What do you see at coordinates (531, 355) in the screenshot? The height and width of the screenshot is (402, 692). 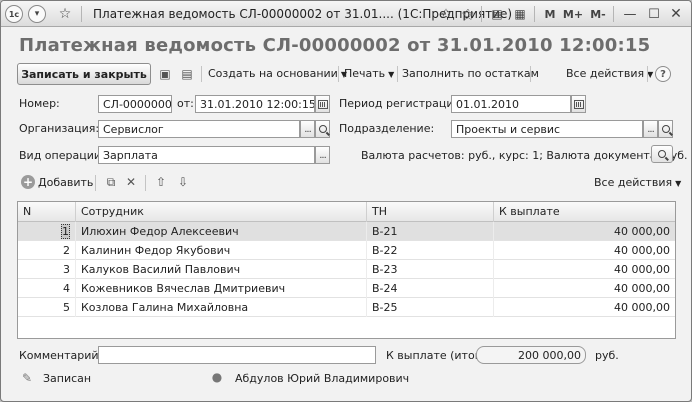 I see `total-field: 200 000,00` at bounding box center [531, 355].